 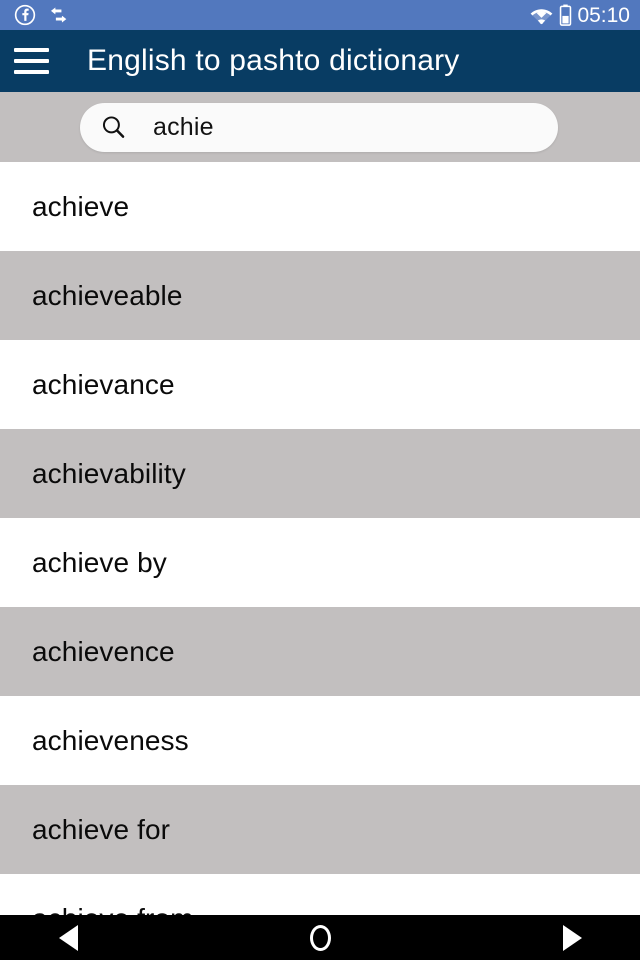 I want to click on triangle-left-icon, so click(x=68, y=937).